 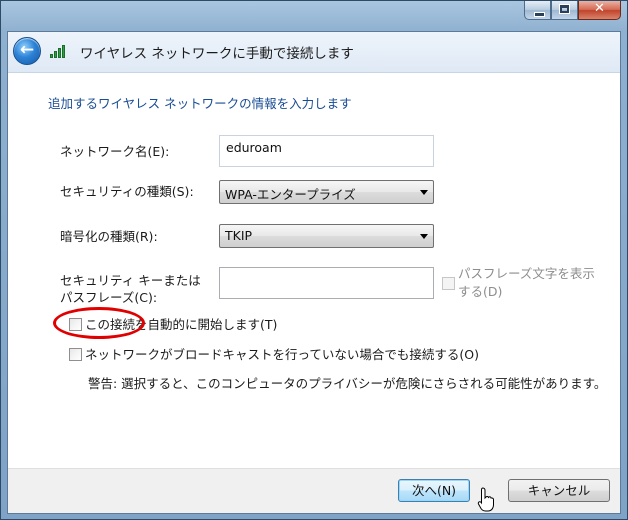 What do you see at coordinates (326, 151) in the screenshot?
I see `network-name-input: eduroam` at bounding box center [326, 151].